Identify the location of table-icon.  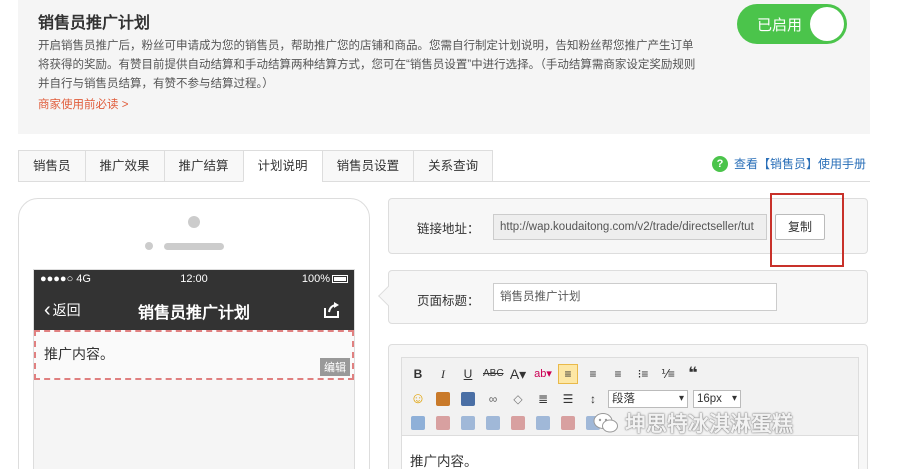
(418, 423).